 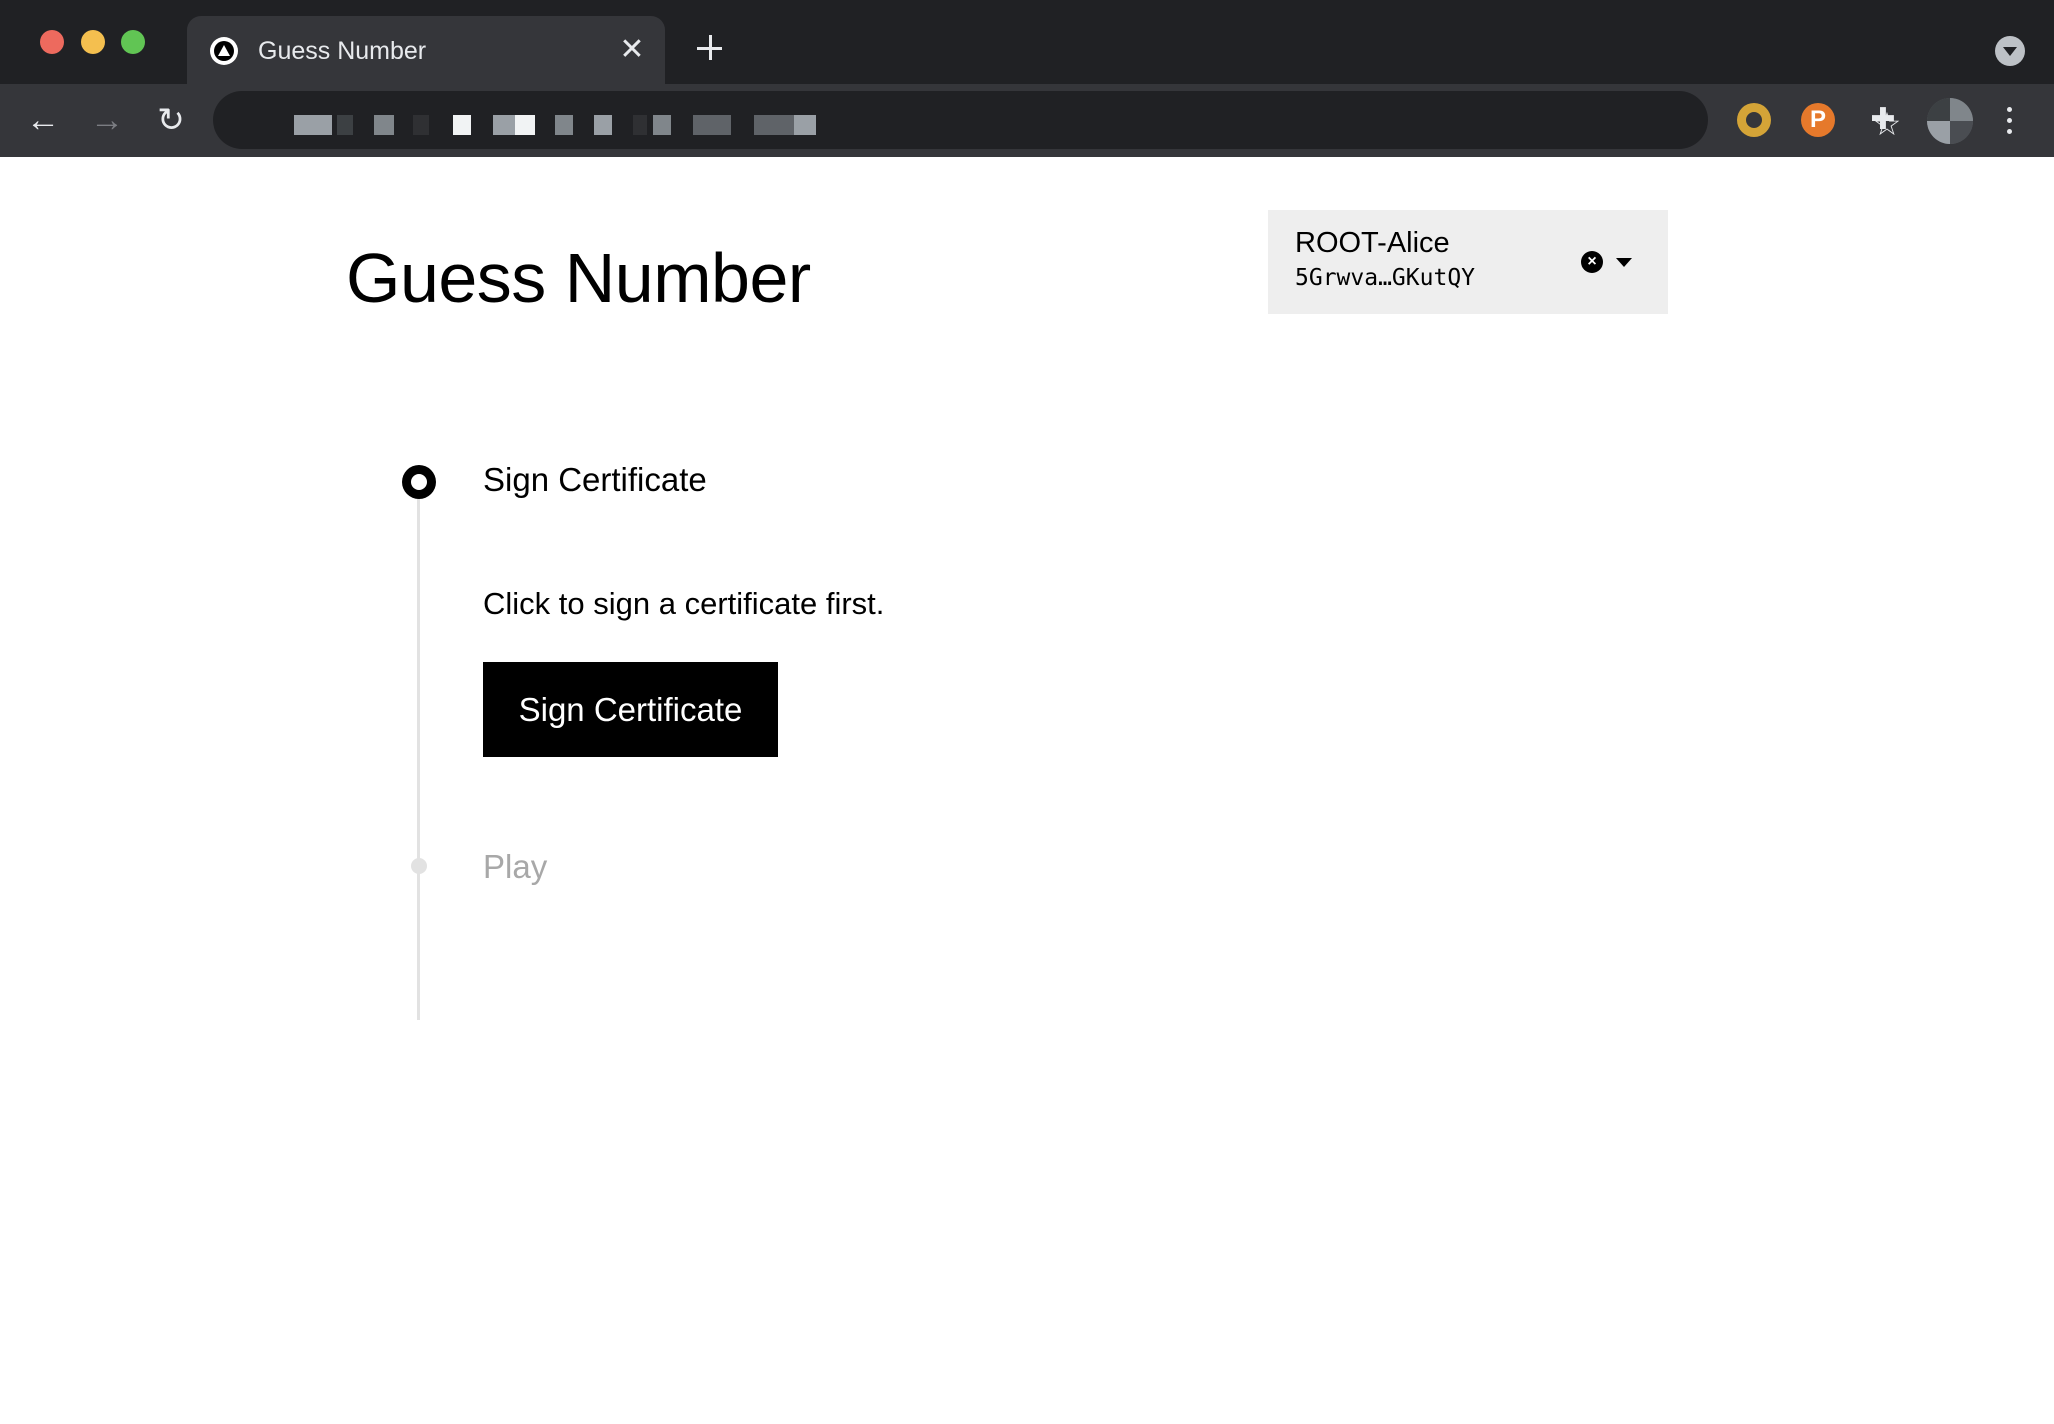 What do you see at coordinates (342, 51) in the screenshot?
I see `tab-title: Guess Number` at bounding box center [342, 51].